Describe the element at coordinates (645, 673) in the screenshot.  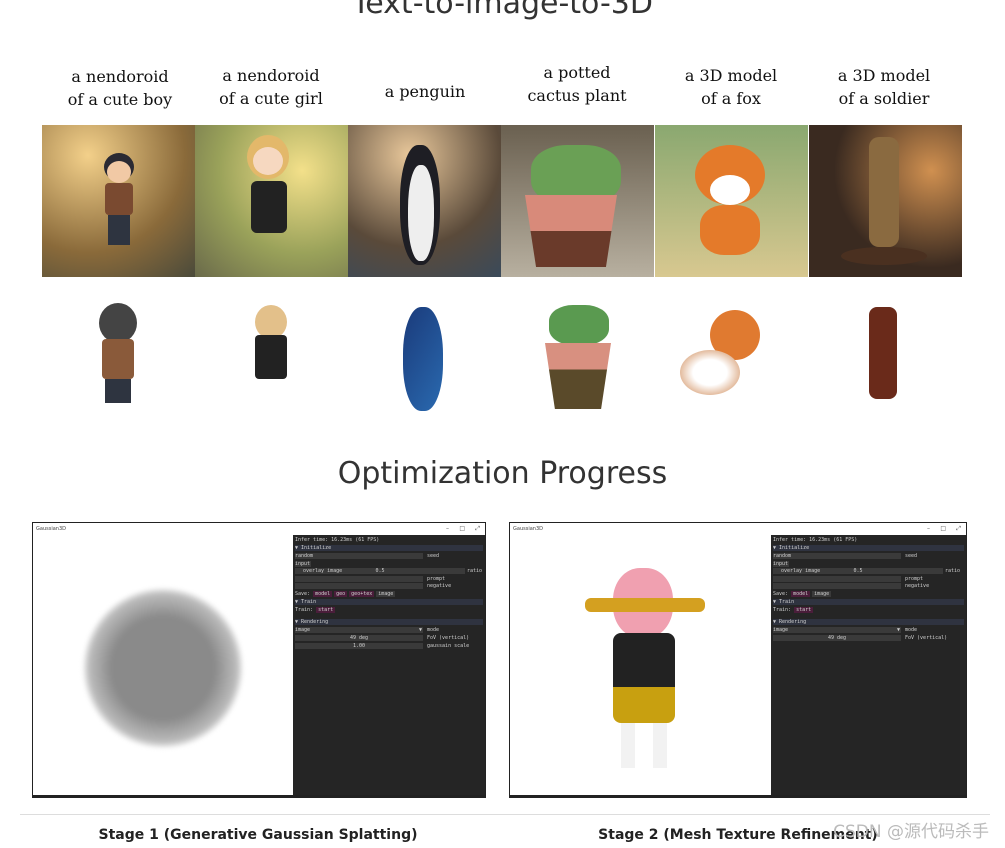
I see `mesh-render` at that location.